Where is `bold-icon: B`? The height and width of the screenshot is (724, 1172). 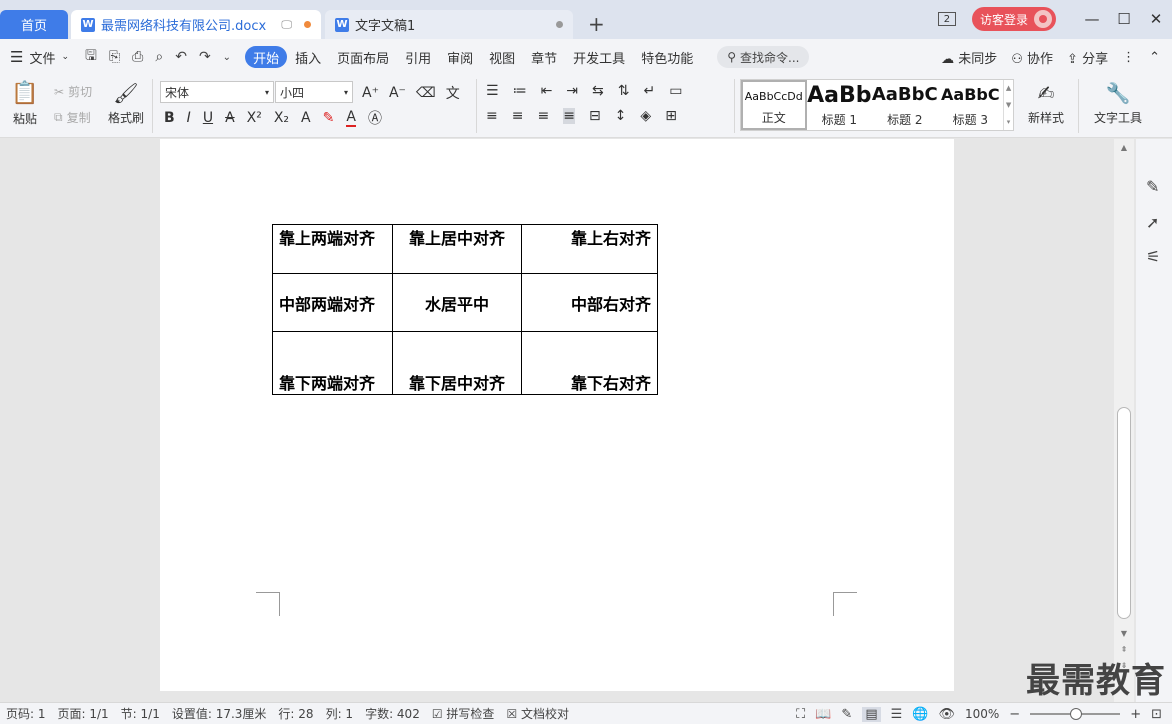
bold-icon: B is located at coordinates (169, 118).